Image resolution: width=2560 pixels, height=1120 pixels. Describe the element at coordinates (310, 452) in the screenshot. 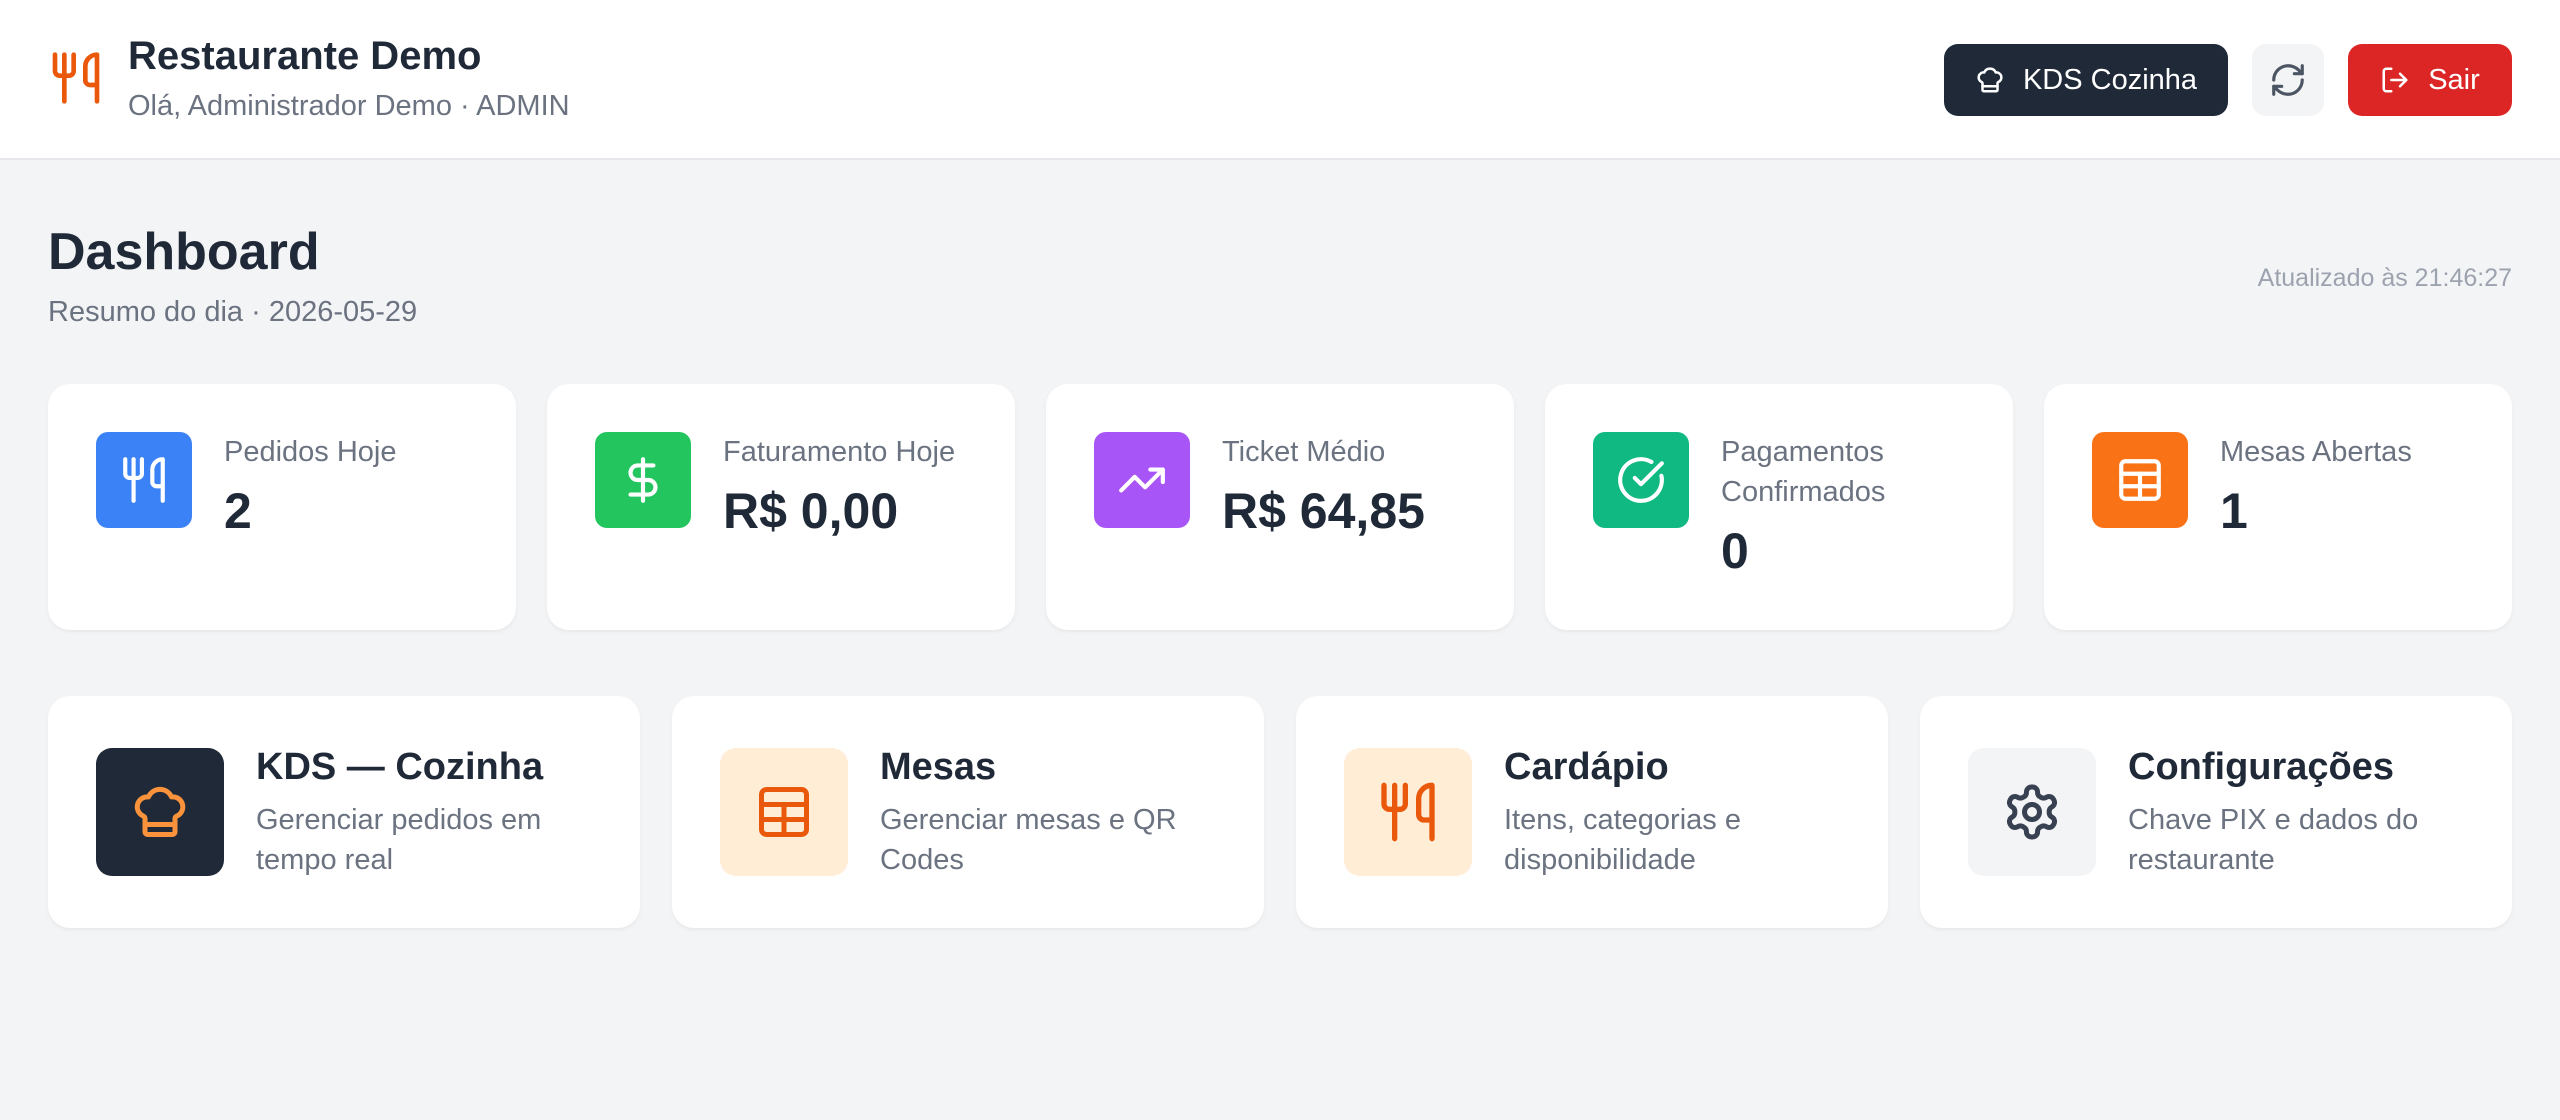

I see `stat-label: Pedidos Hoje` at that location.